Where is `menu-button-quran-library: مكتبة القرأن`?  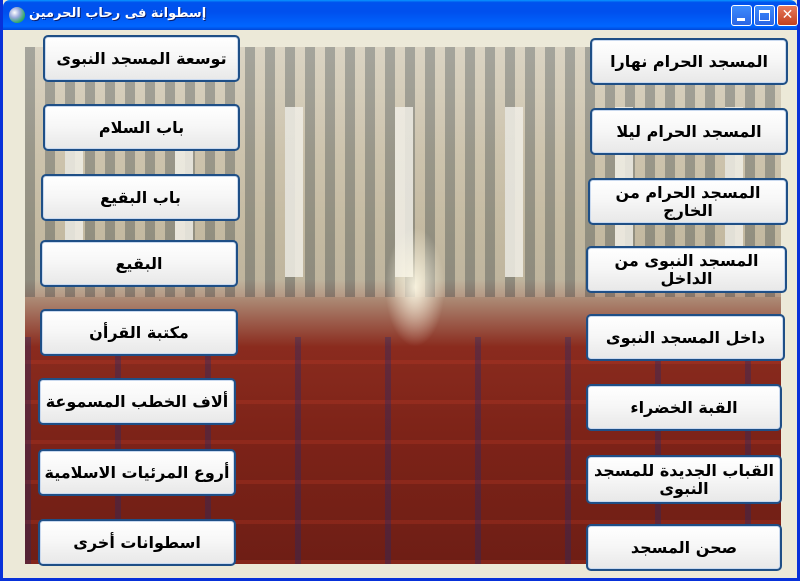 menu-button-quran-library: مكتبة القرأن is located at coordinates (139, 332).